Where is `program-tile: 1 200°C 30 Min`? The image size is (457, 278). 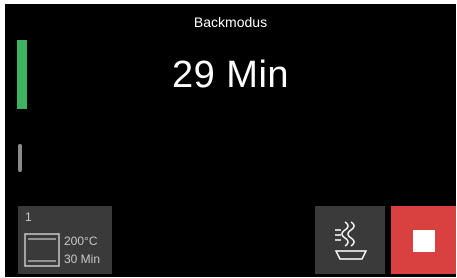 program-tile: 1 200°C 30 Min is located at coordinates (65, 240).